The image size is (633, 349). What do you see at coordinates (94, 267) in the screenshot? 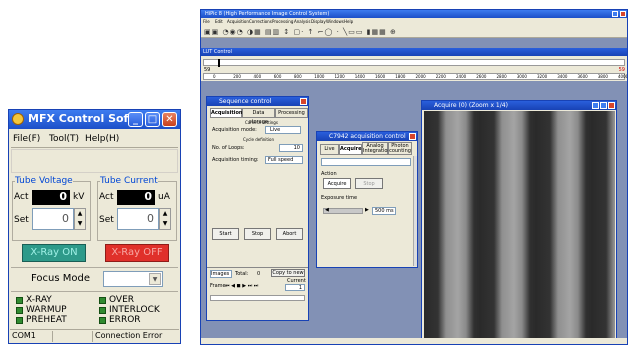
I see `focus-divider` at bounding box center [94, 267].